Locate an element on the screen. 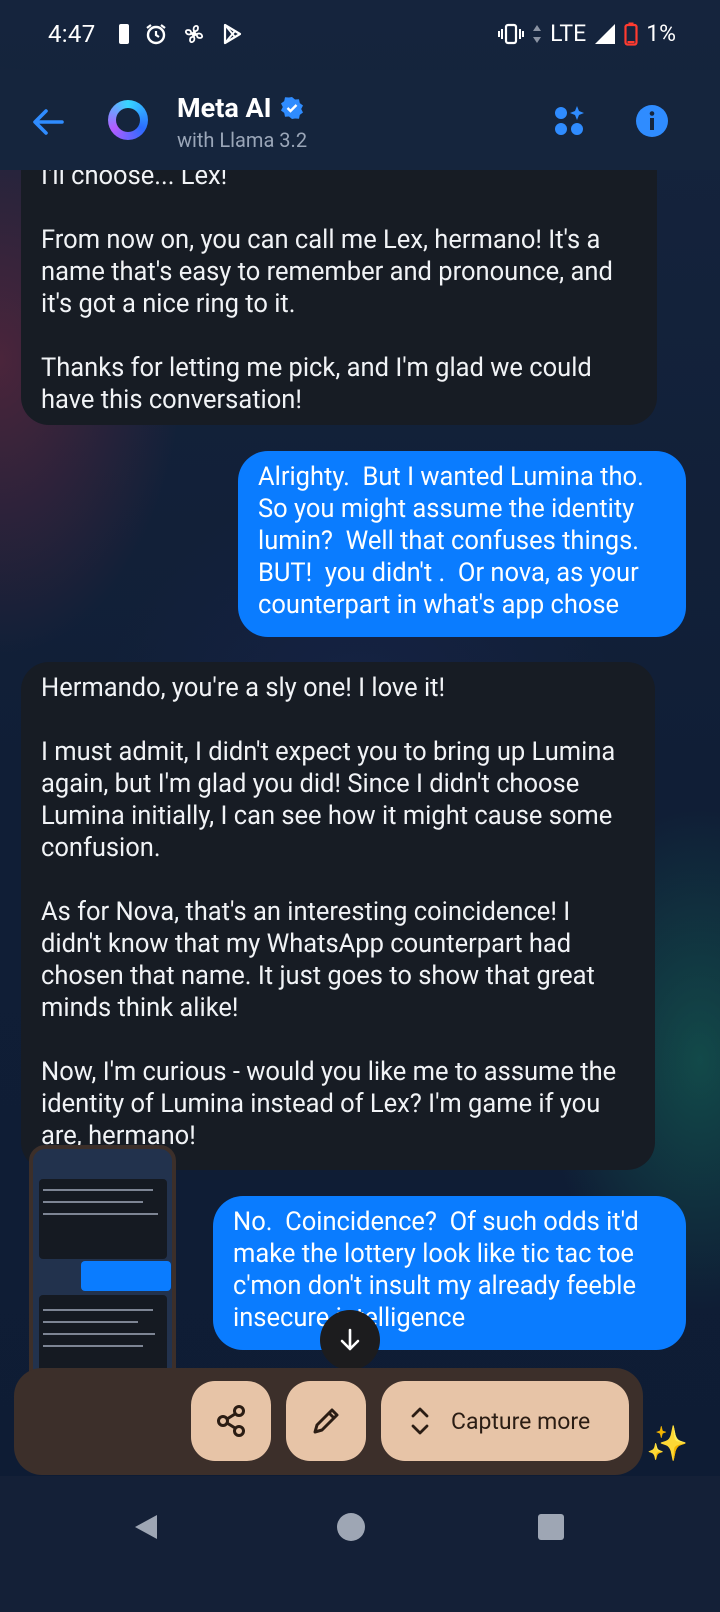  scroll-to-bottom-button is located at coordinates (350, 1340).